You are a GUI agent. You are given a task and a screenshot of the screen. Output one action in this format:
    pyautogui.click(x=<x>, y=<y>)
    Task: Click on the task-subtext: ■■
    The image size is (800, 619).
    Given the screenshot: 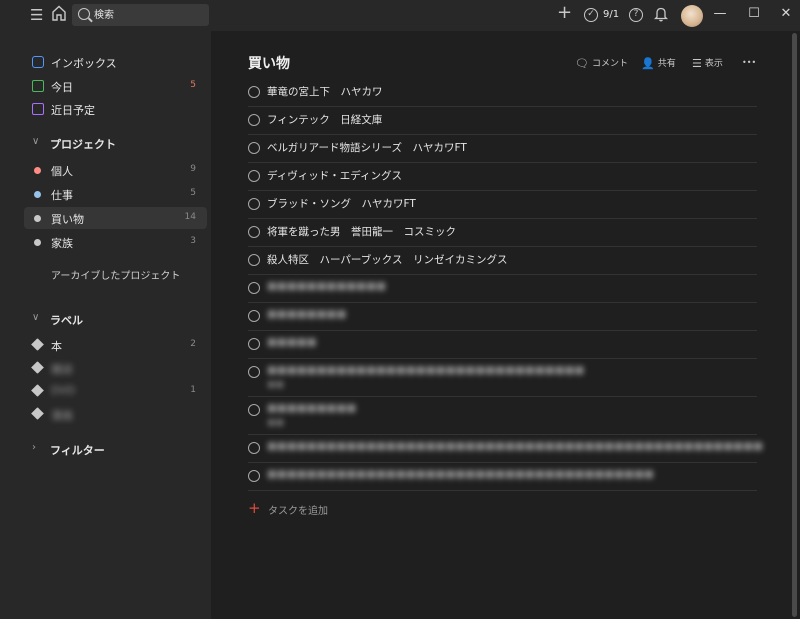 What is the action you would take?
    pyautogui.click(x=276, y=385)
    